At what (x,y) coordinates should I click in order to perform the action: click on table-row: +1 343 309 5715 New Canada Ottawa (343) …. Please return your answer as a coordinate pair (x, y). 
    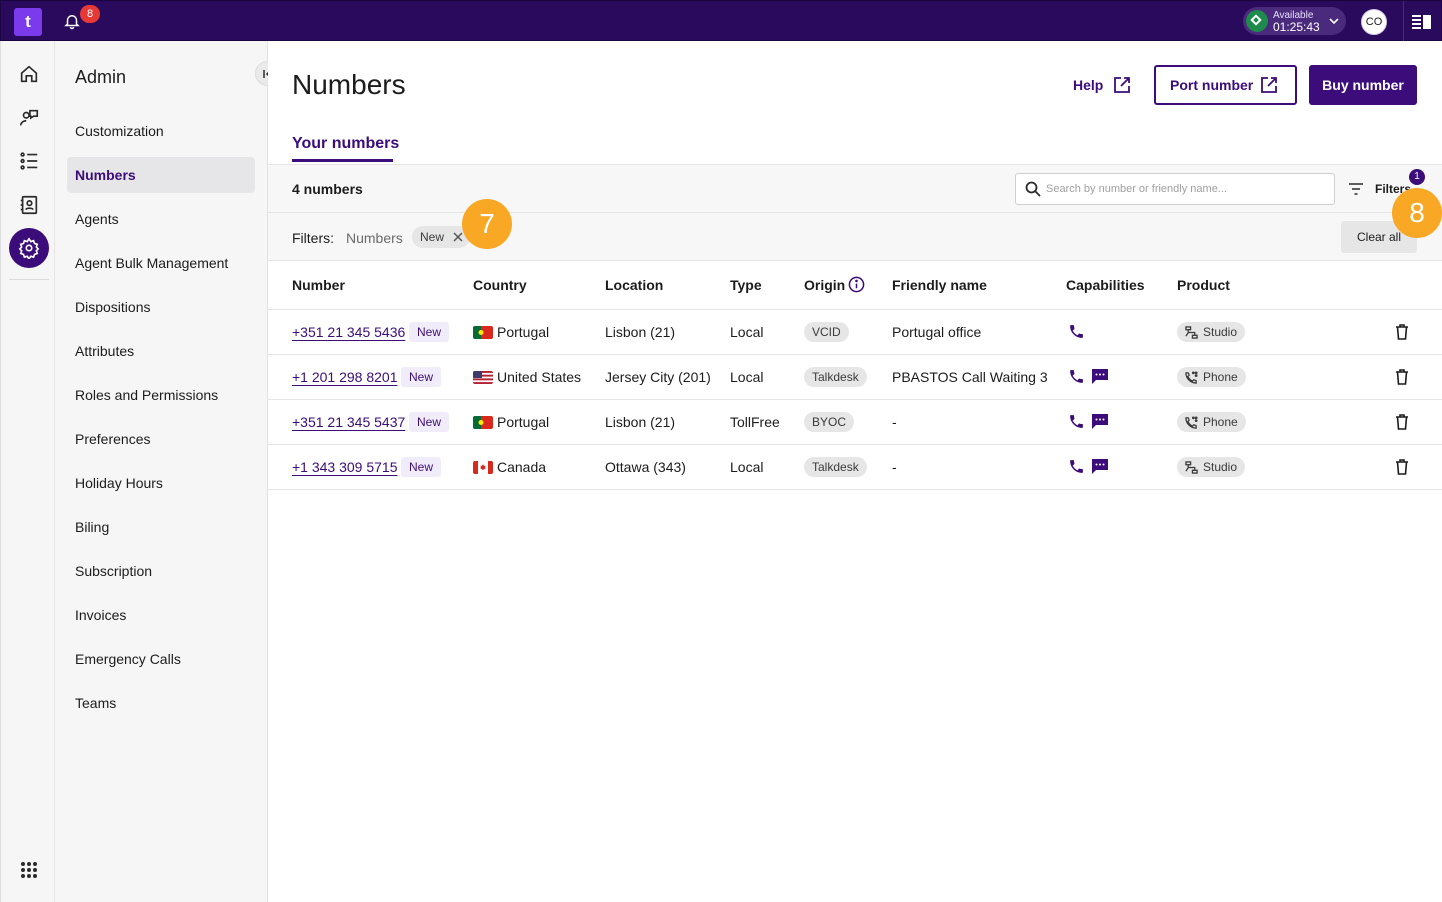
    Looking at the image, I should click on (855, 467).